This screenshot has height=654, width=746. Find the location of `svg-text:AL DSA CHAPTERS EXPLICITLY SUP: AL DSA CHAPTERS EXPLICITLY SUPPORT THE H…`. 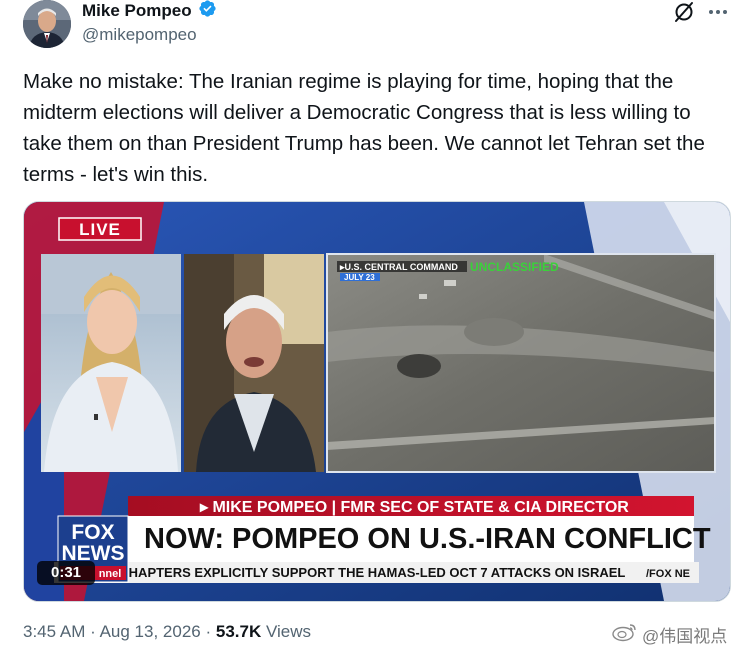

svg-text:AL DSA CHAPTERS EXPLICITLY SUP: AL DSA CHAPTERS EXPLICITLY SUPPORT THE H… is located at coordinates (346, 572).